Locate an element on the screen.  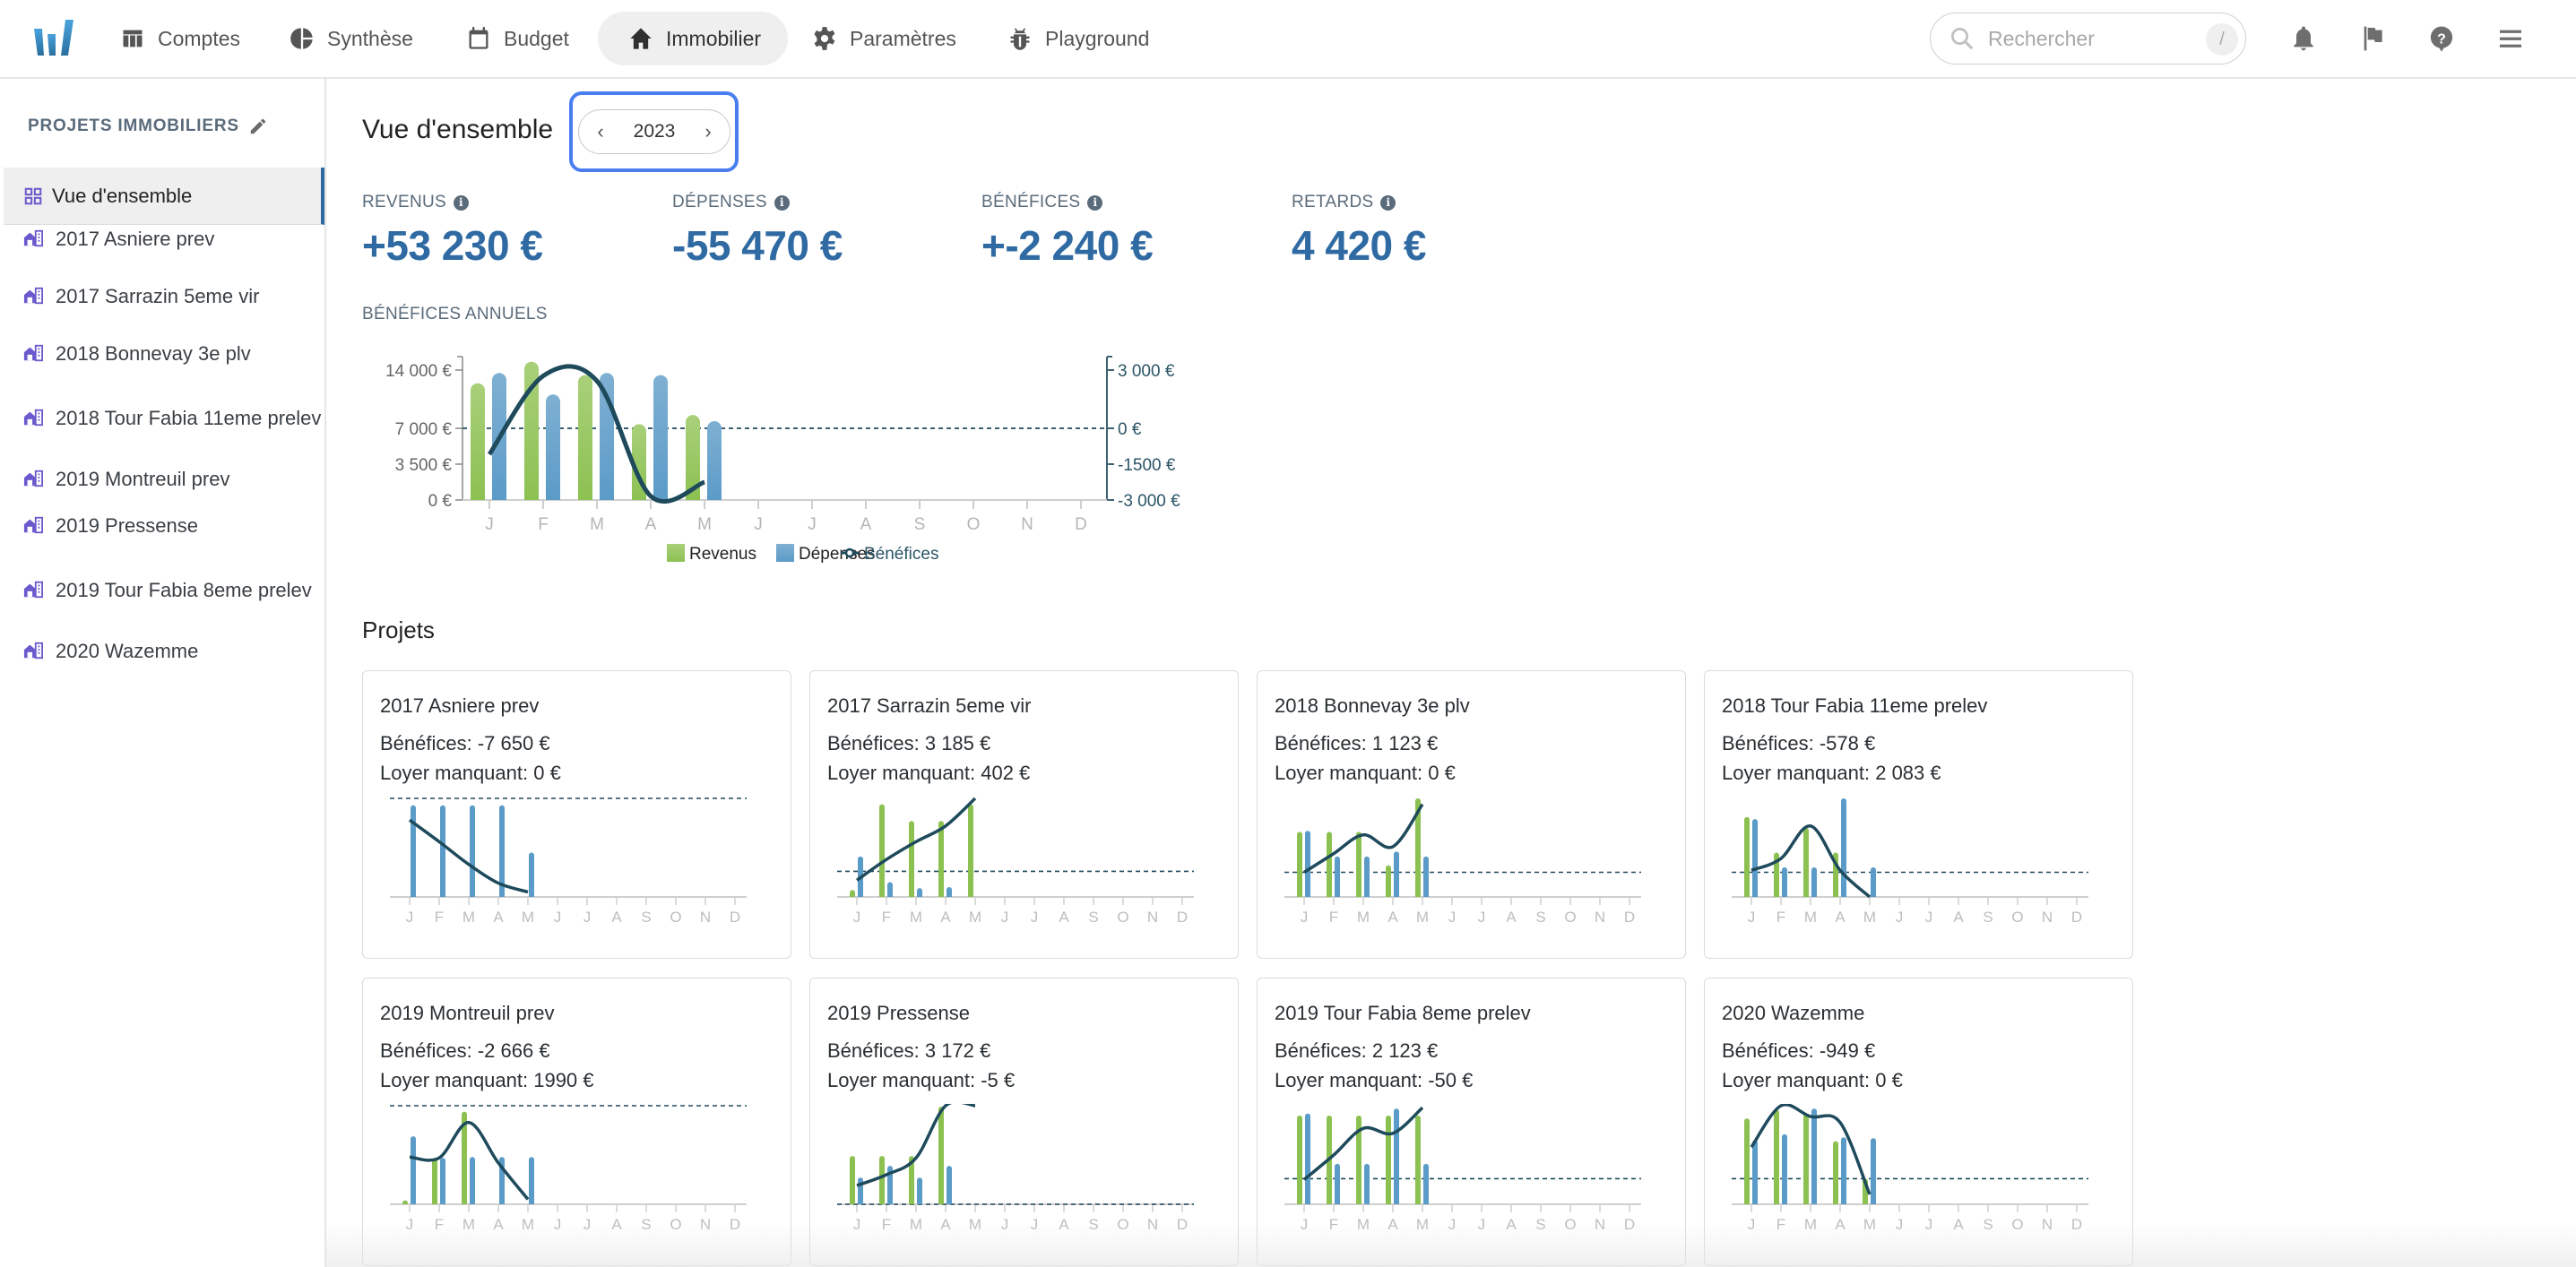
sidebar-item: 2019 Pressense is located at coordinates (164, 525).